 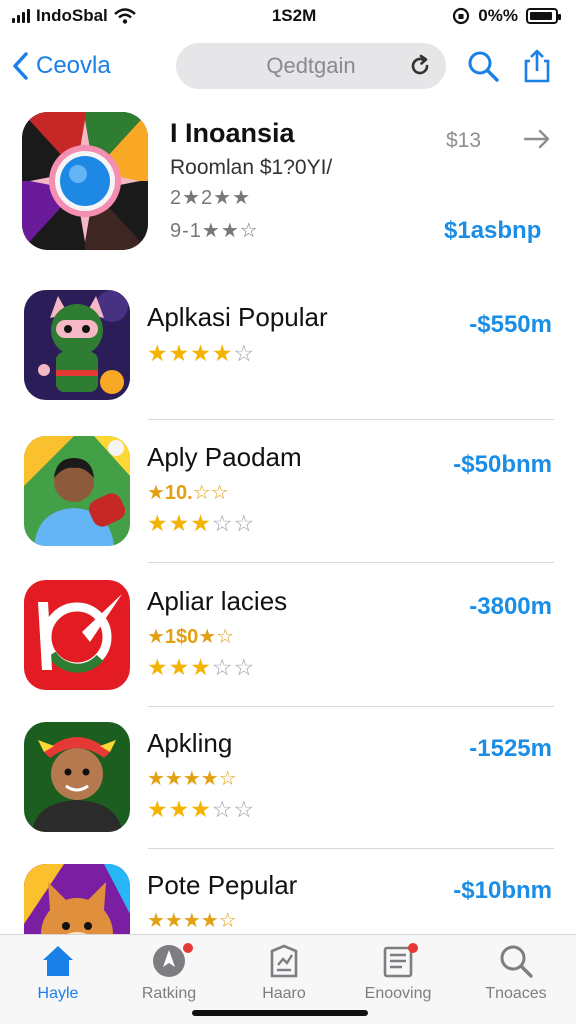 I want to click on tab-search: Tnoaces, so click(x=516, y=978).